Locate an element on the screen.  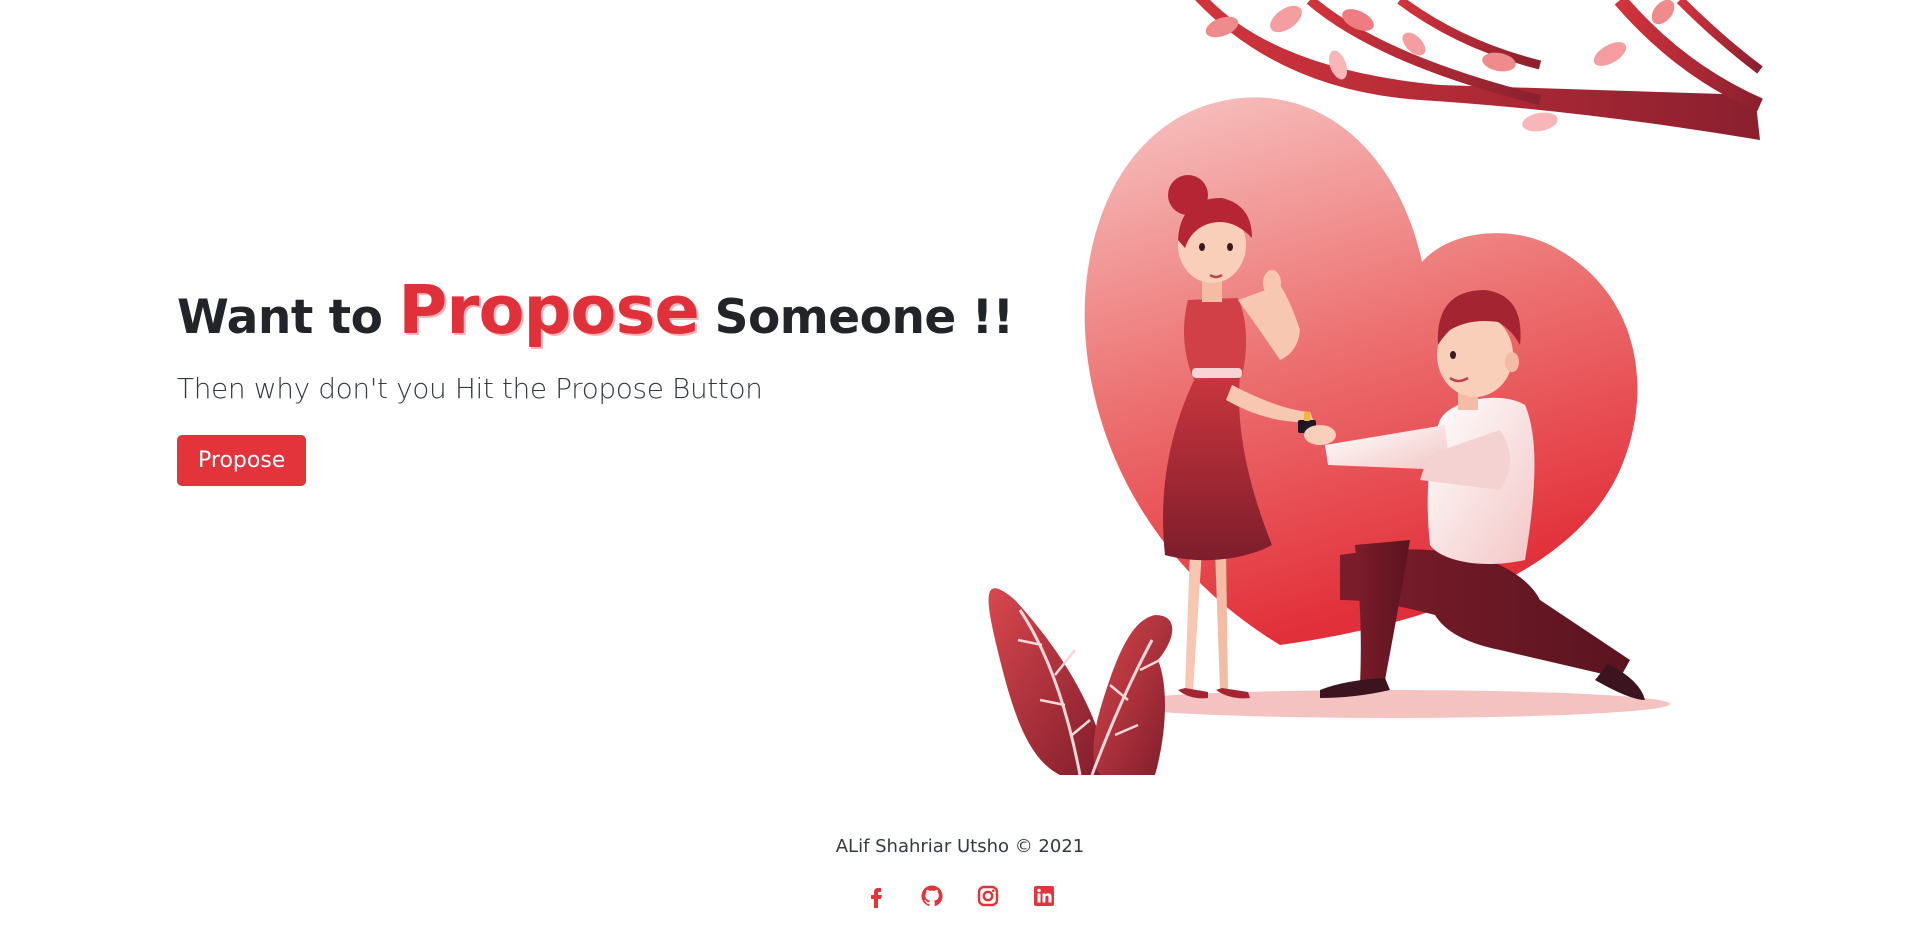
github-icon is located at coordinates (932, 896).